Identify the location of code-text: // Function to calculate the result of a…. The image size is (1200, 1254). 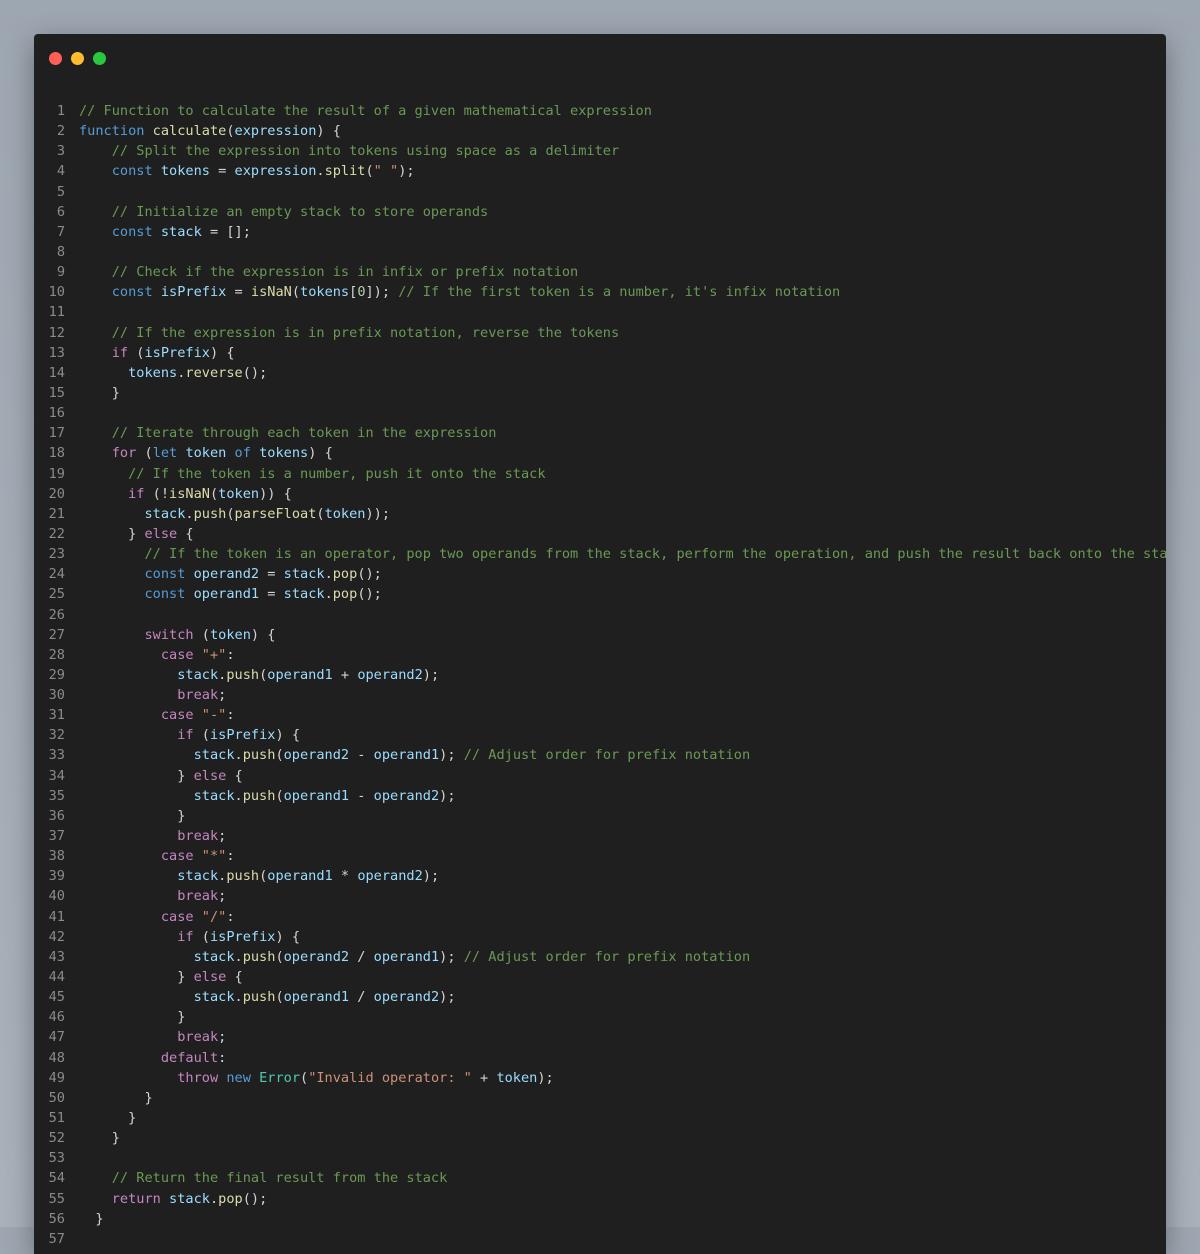
(365, 111).